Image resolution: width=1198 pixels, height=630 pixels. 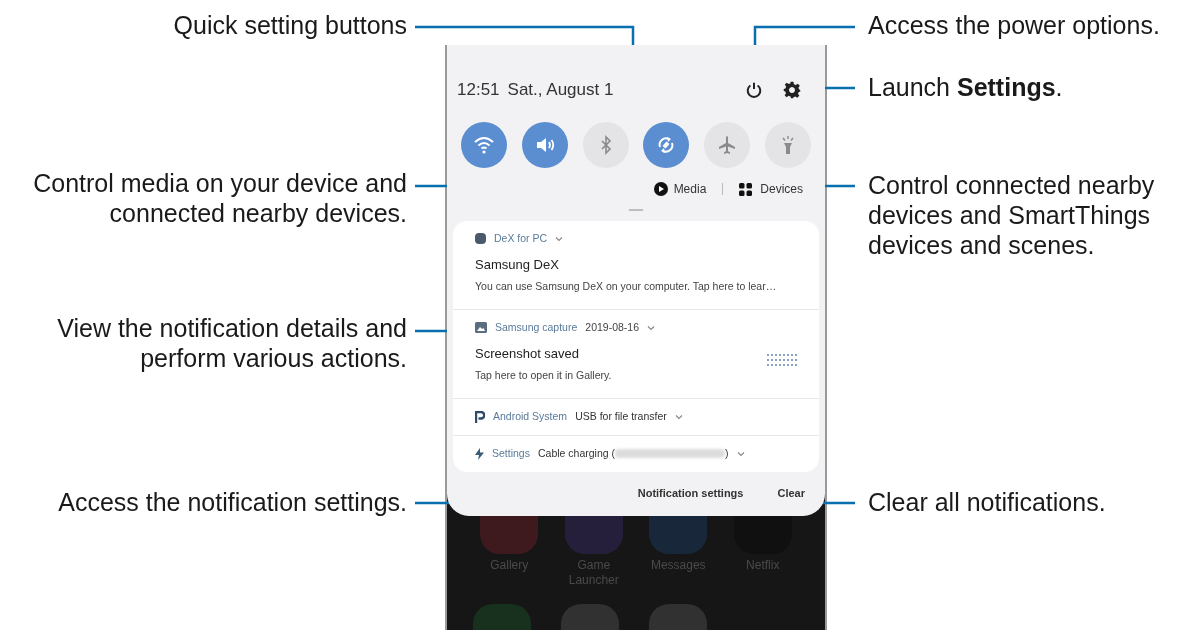 What do you see at coordinates (1012, 215) in the screenshot?
I see `callout-text: Control connected nearby devices and SmartThings devices and scenes.` at bounding box center [1012, 215].